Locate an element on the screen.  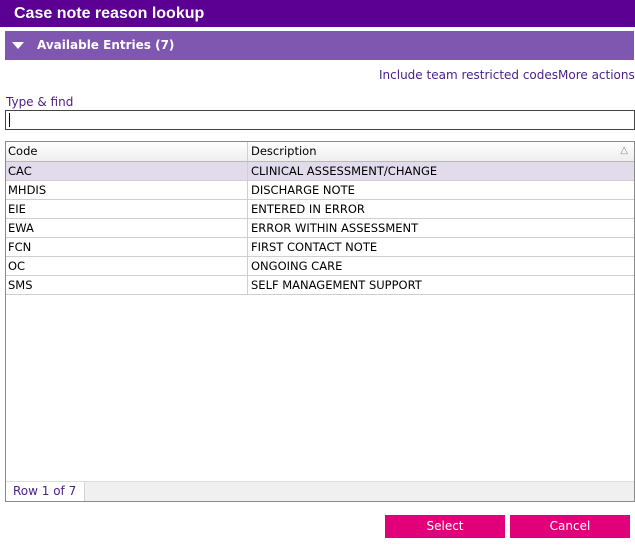
description-cell: ONGOING CARE is located at coordinates (297, 266).